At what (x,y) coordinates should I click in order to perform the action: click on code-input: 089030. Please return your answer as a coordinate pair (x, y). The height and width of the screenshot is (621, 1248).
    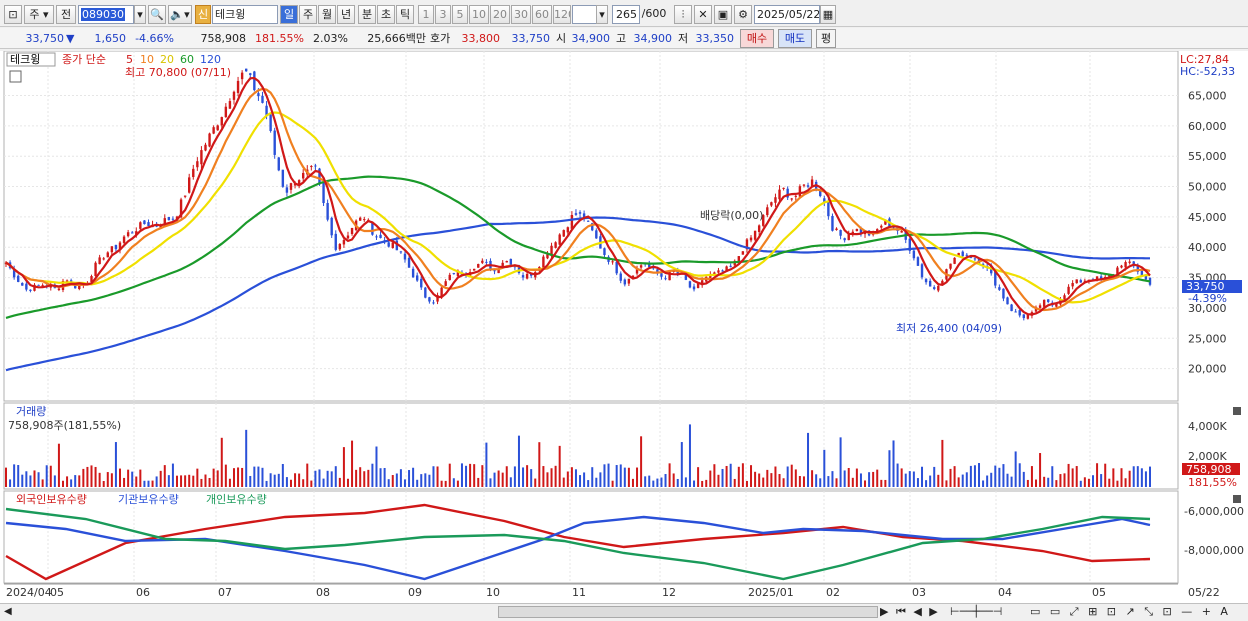
    Looking at the image, I should click on (106, 14).